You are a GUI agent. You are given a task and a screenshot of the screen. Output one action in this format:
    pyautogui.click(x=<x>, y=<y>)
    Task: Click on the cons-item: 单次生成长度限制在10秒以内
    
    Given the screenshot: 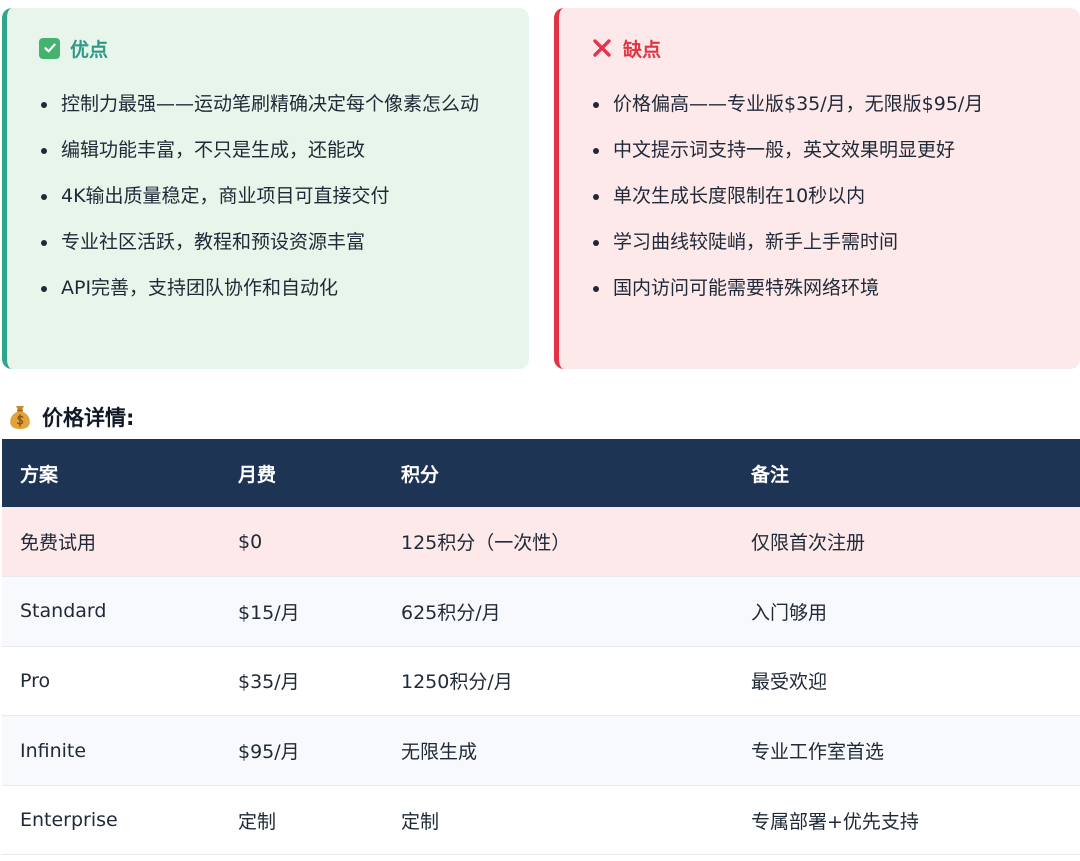 What is the action you would take?
    pyautogui.click(x=820, y=196)
    